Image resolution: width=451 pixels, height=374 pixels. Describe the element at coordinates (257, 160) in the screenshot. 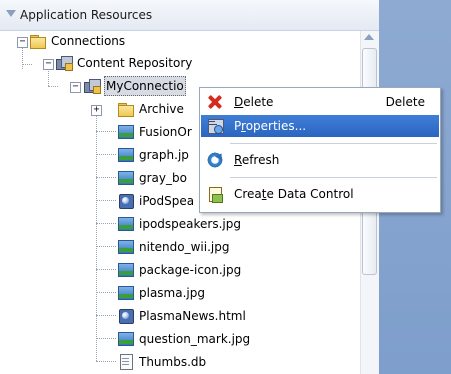

I see `menu-item-label: Refresh` at that location.